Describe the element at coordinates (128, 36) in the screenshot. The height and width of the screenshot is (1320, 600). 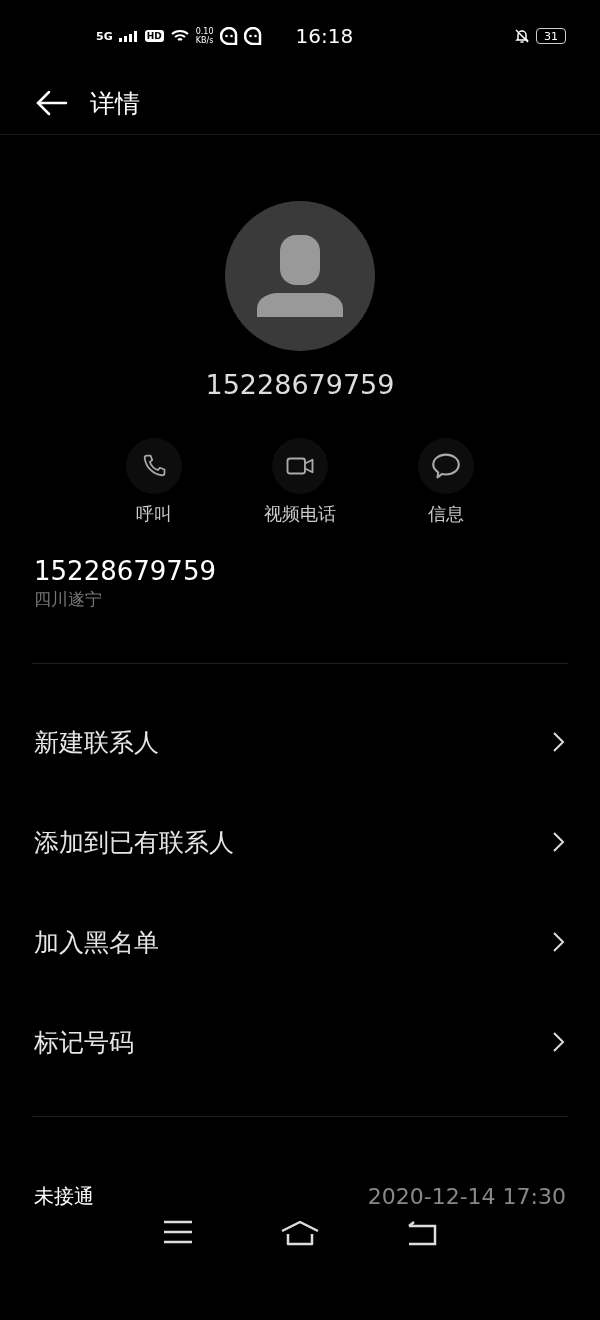
I see `signal-icon` at that location.